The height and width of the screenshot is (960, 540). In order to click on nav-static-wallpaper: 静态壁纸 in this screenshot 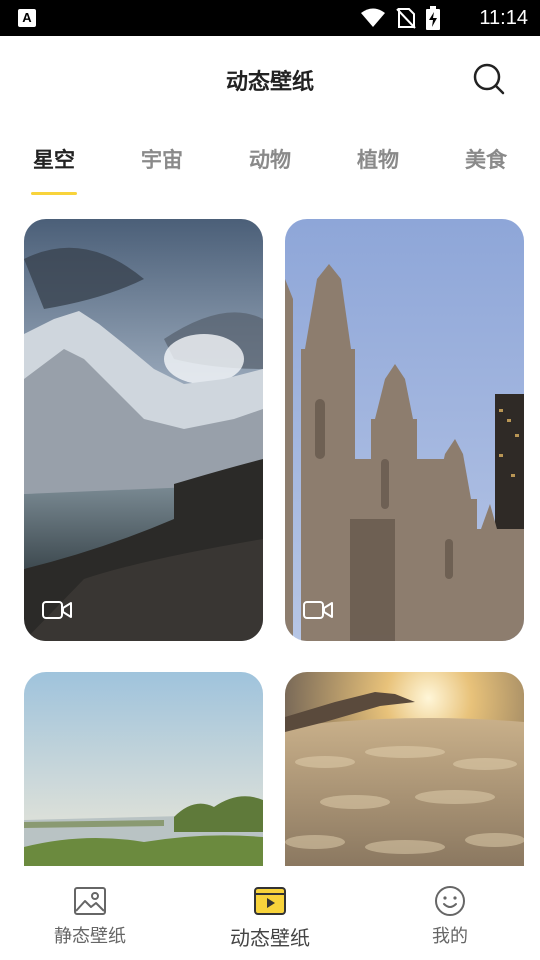, I will do `click(90, 916)`.